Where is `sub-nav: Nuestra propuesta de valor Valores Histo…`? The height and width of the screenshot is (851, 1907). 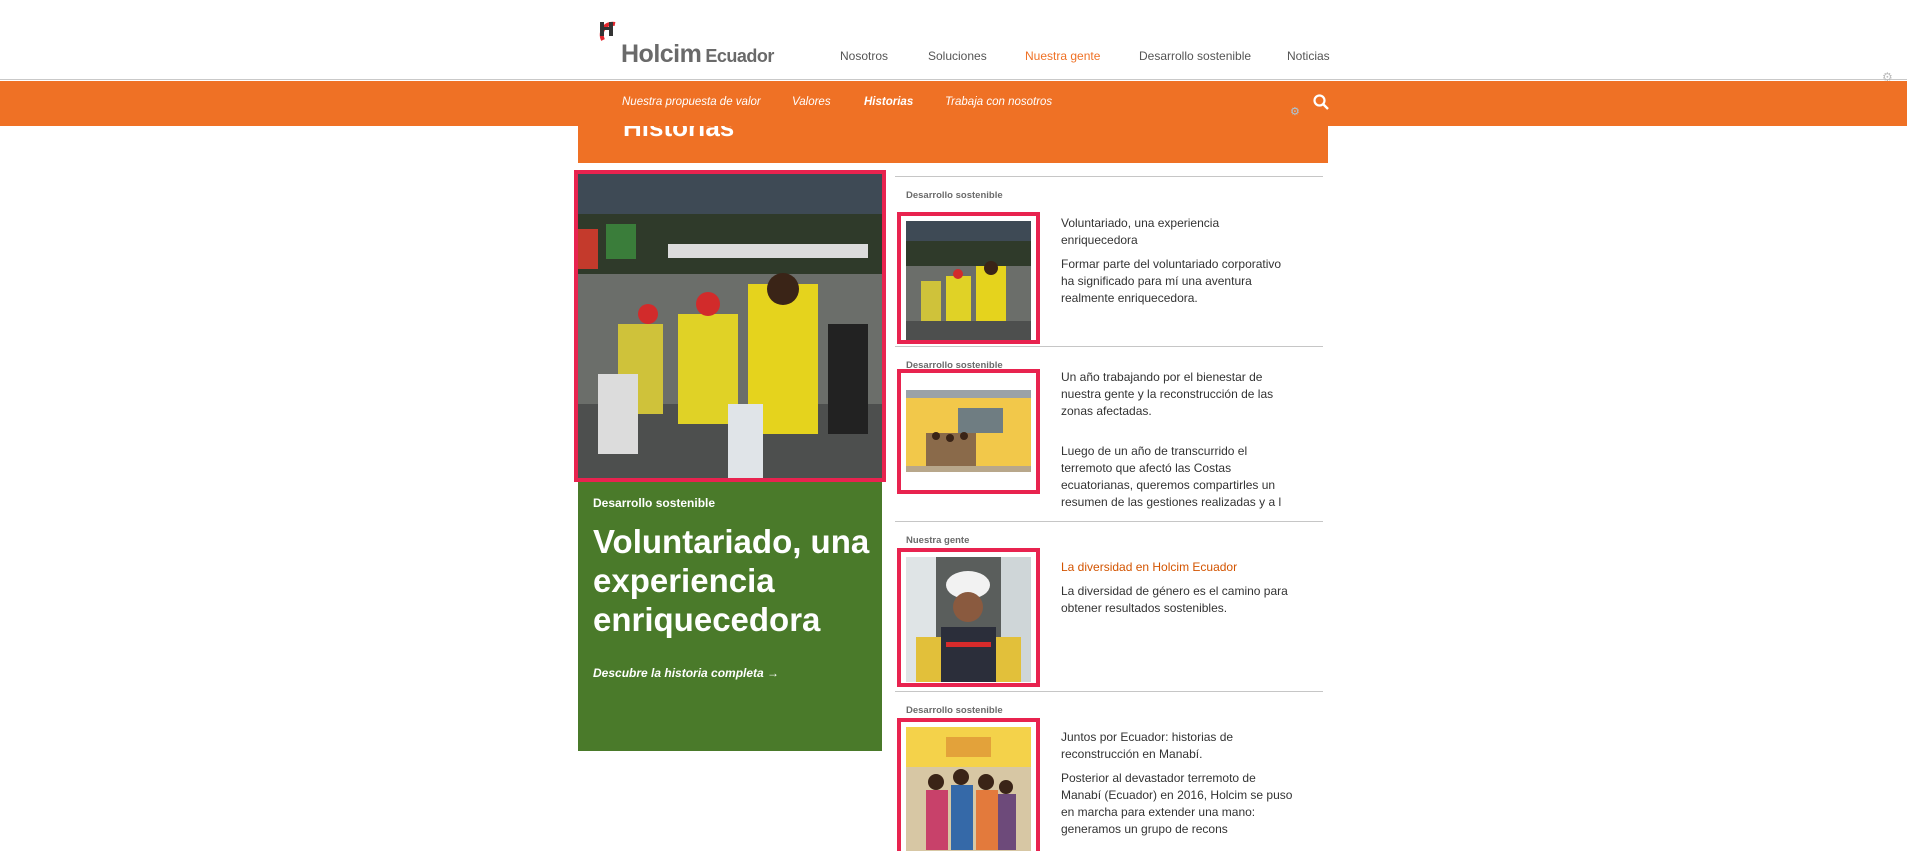 sub-nav: Nuestra propuesta de valor Valores Histo… is located at coordinates (953, 103).